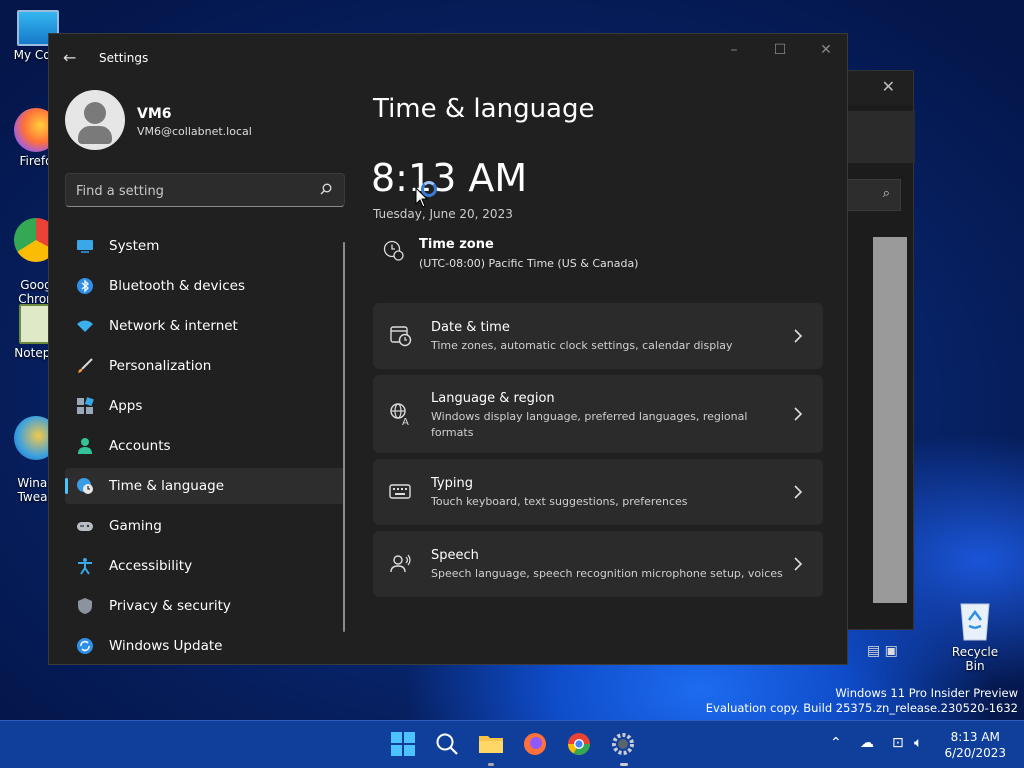 This screenshot has width=1024, height=768. I want to click on speech-icon, so click(400, 563).